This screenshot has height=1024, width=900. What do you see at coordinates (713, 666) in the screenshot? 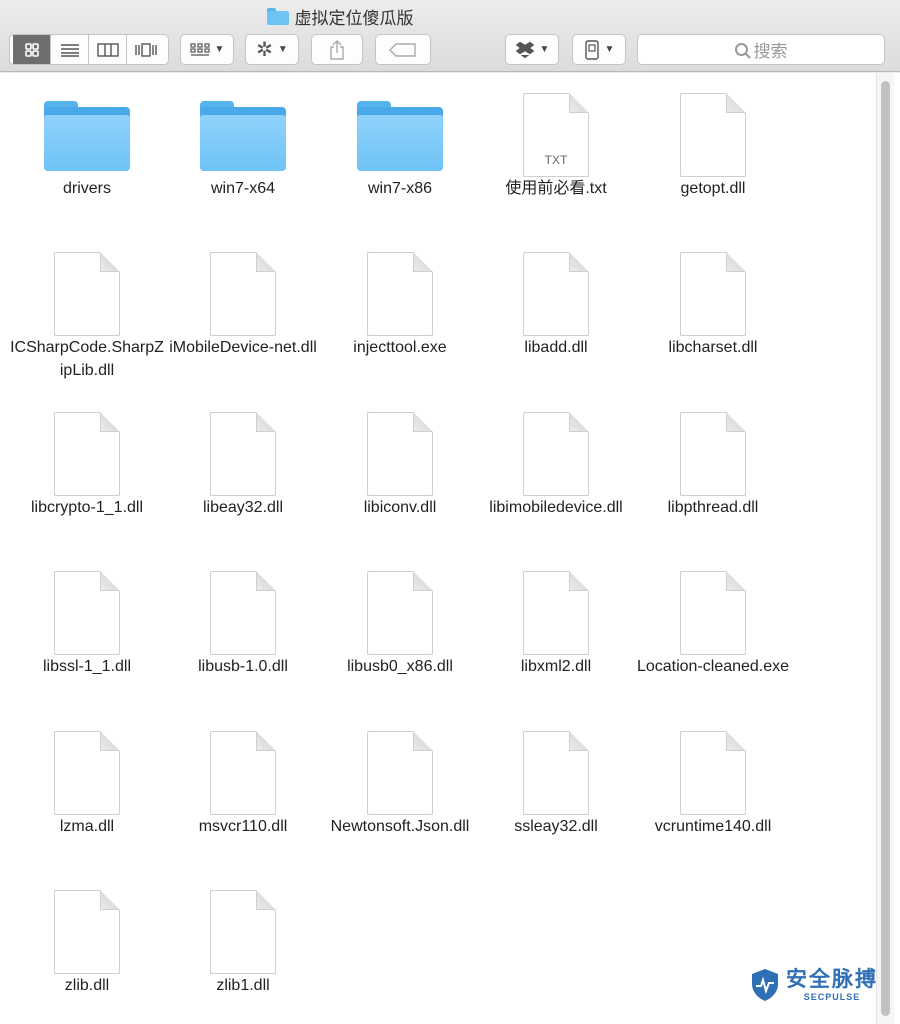
I see `item-name: Location-cleaned.exe` at bounding box center [713, 666].